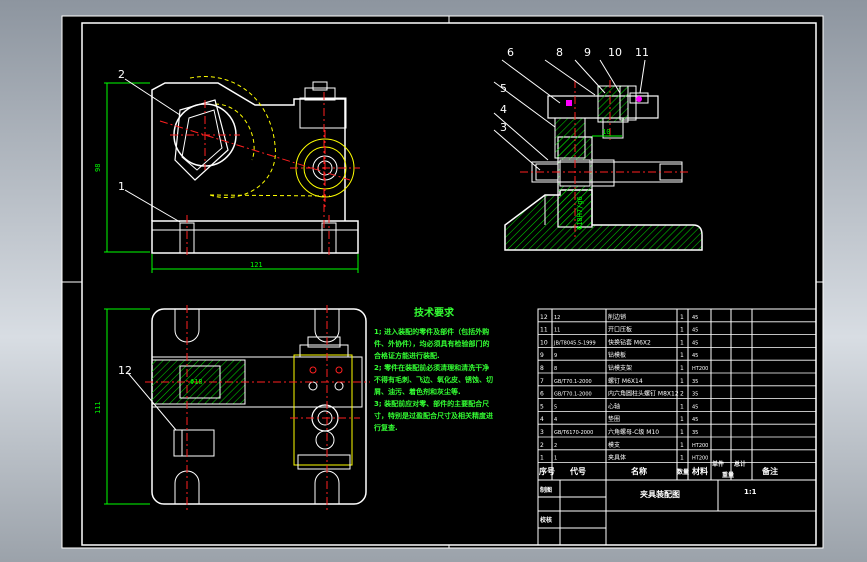 This screenshot has height=562, width=867. Describe the element at coordinates (98, 407) in the screenshot. I see `dim-height-top: 111` at that location.